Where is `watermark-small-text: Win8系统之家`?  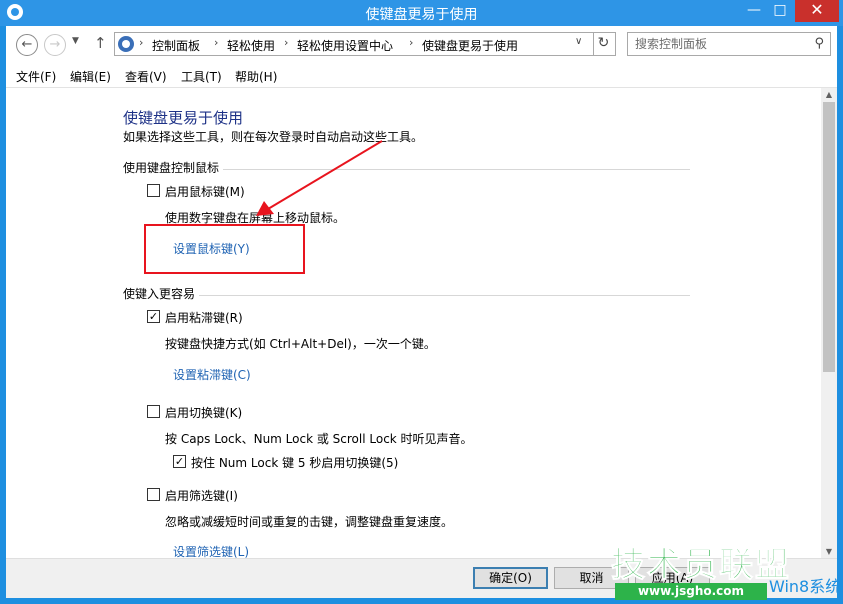
watermark-small-text: Win8系统之家 is located at coordinates (806, 586).